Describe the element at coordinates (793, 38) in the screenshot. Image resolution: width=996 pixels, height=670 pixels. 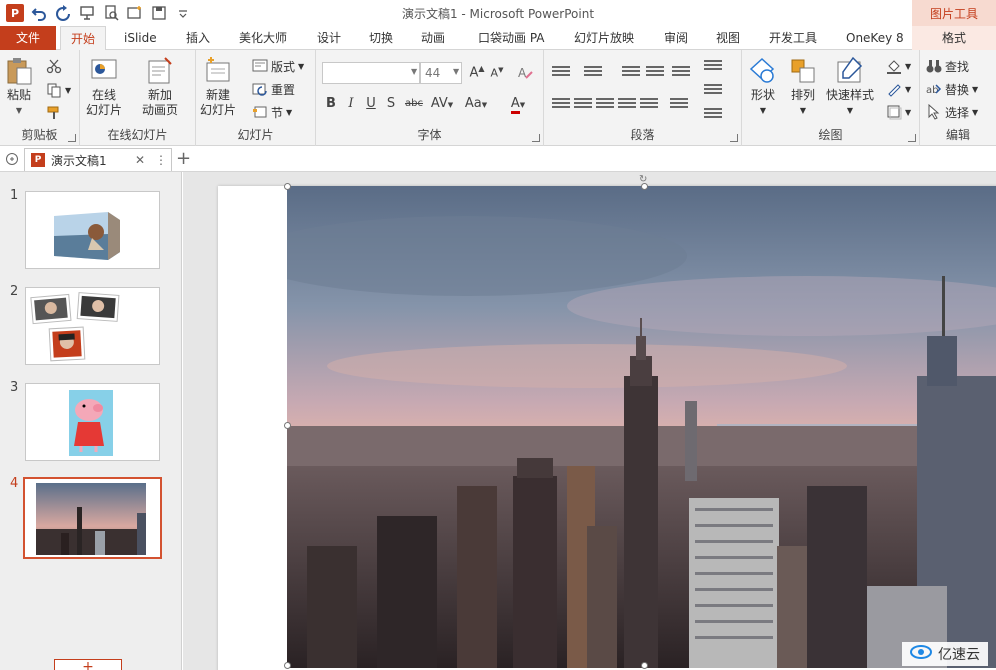
I see `tab-developer: 开发工具` at that location.